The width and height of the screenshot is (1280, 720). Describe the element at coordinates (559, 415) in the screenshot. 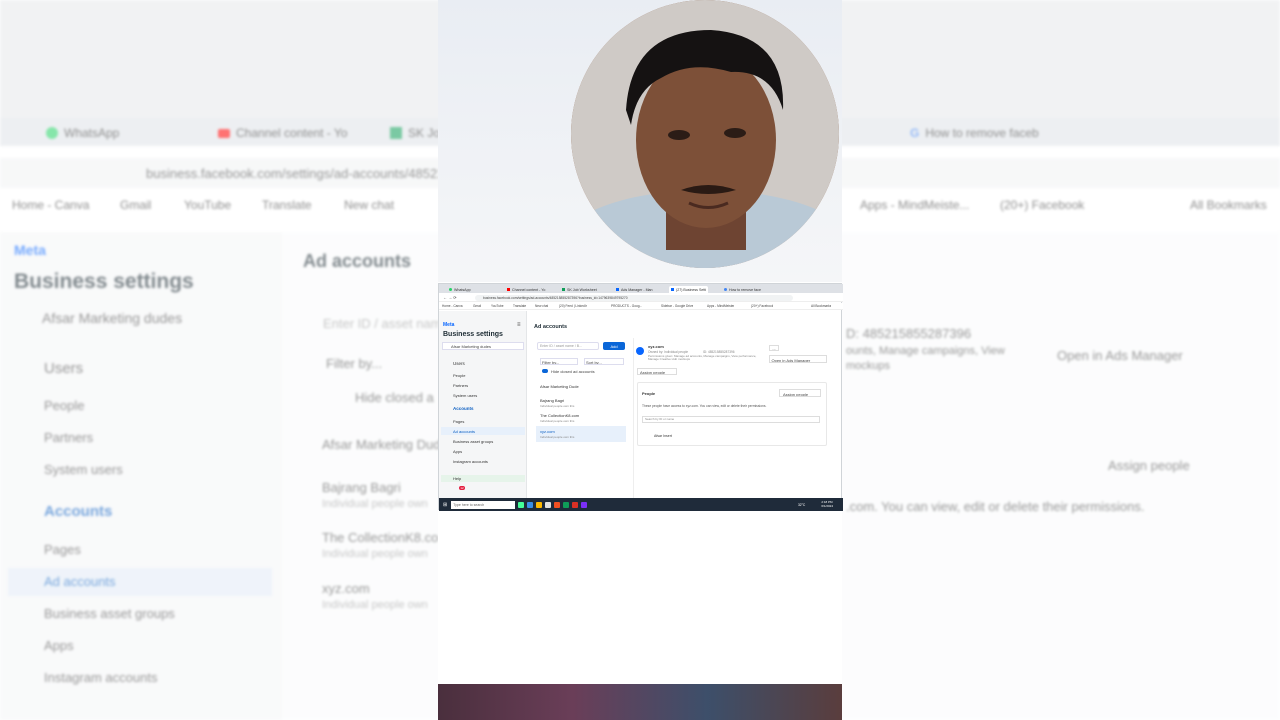

I see `list-item: The CollectionK8.com` at that location.